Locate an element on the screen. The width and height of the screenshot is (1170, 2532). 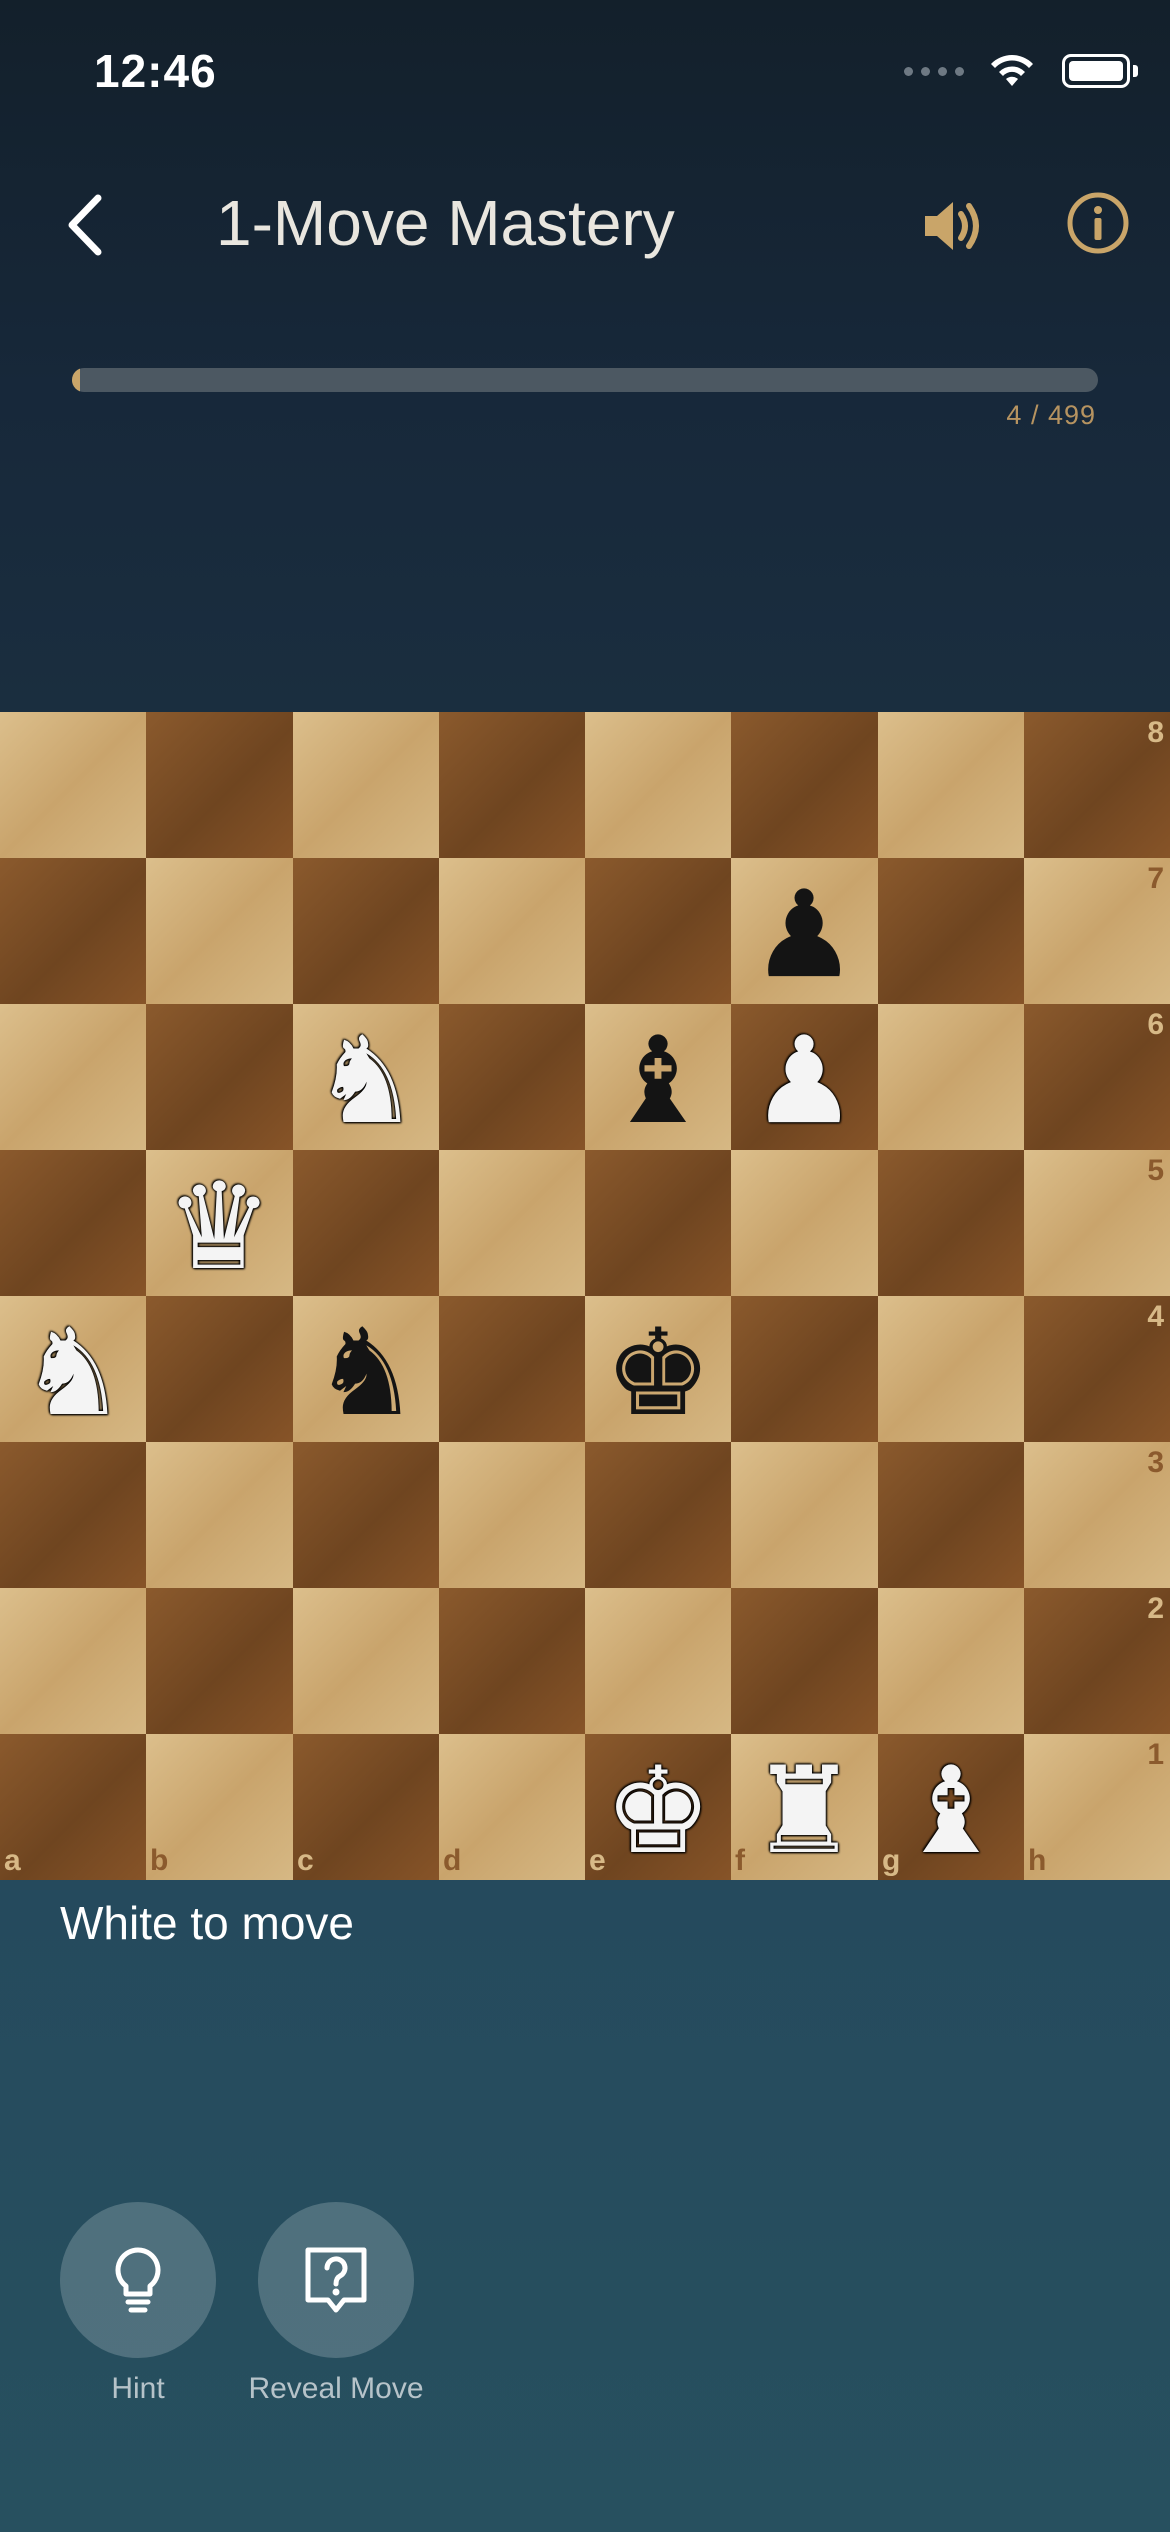
black-pawn-piece: ♟ is located at coordinates (804, 939).